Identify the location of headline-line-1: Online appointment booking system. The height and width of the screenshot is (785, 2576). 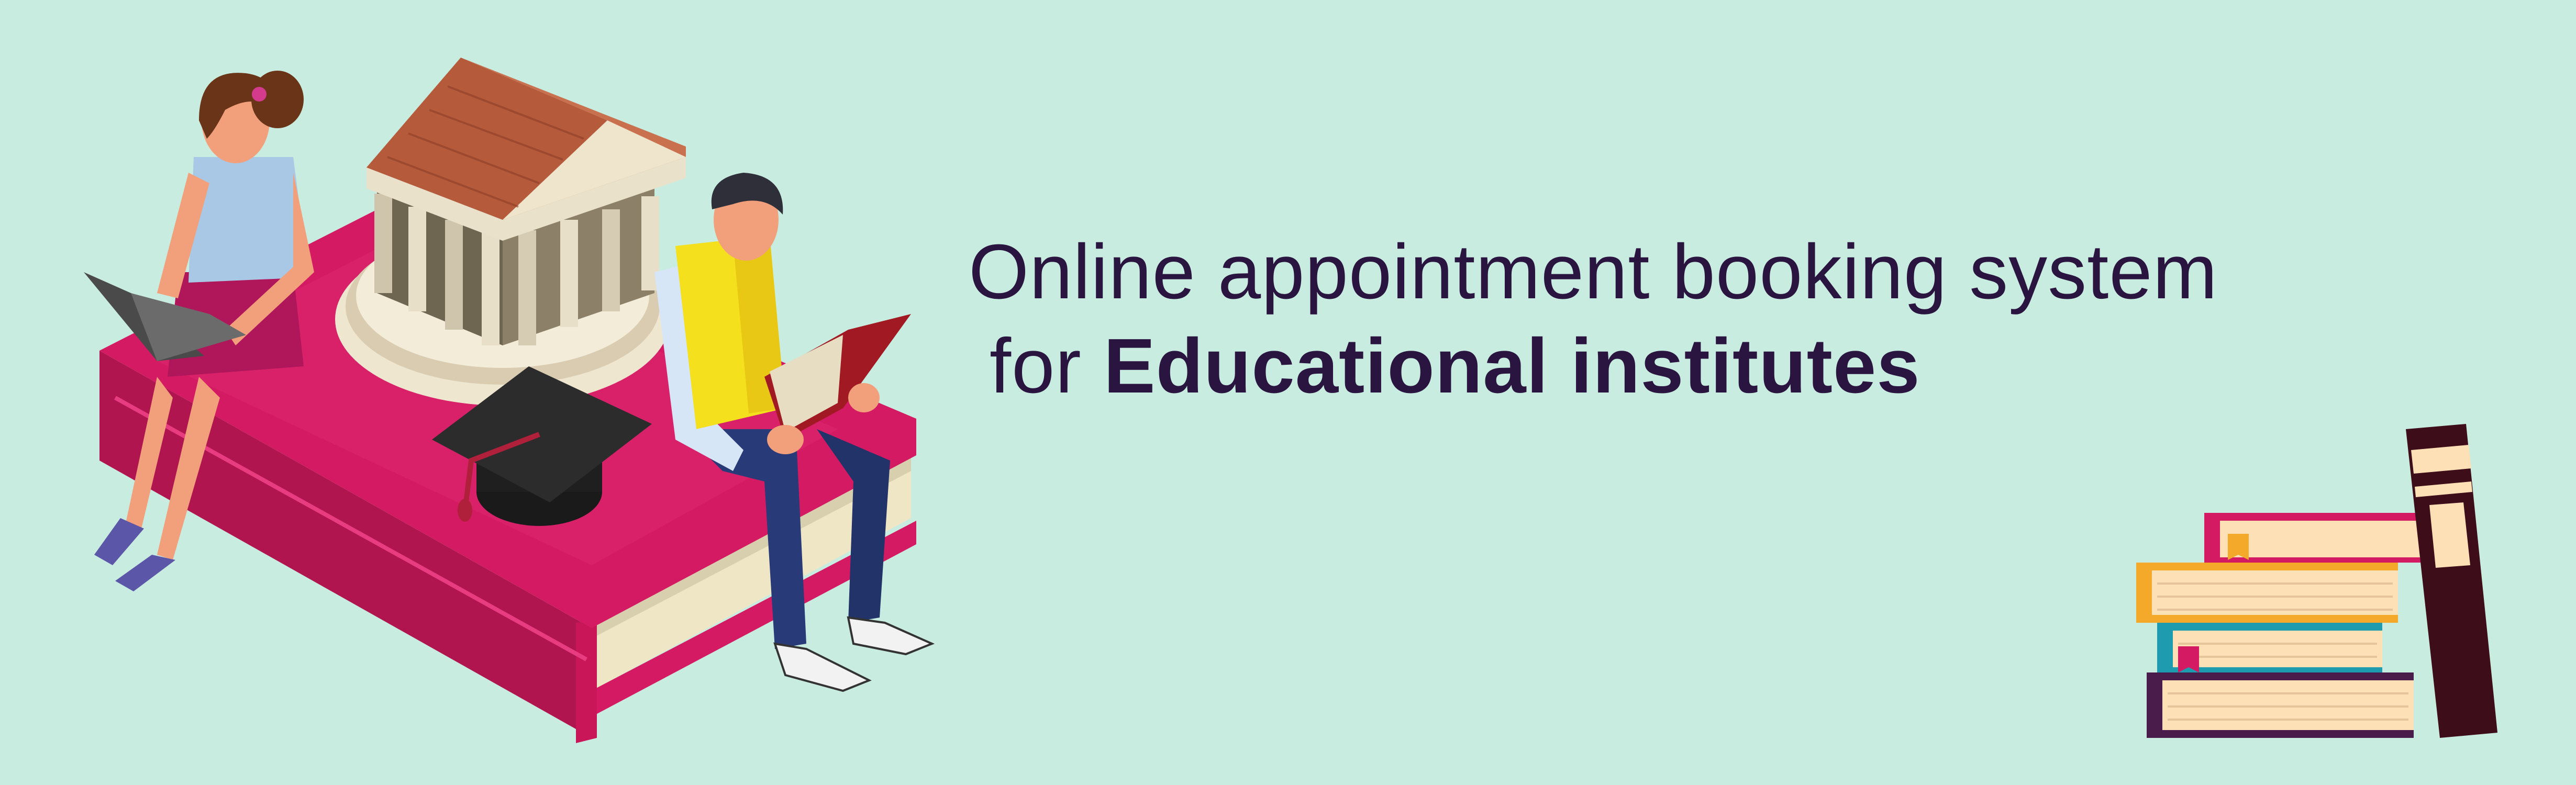
(1593, 272).